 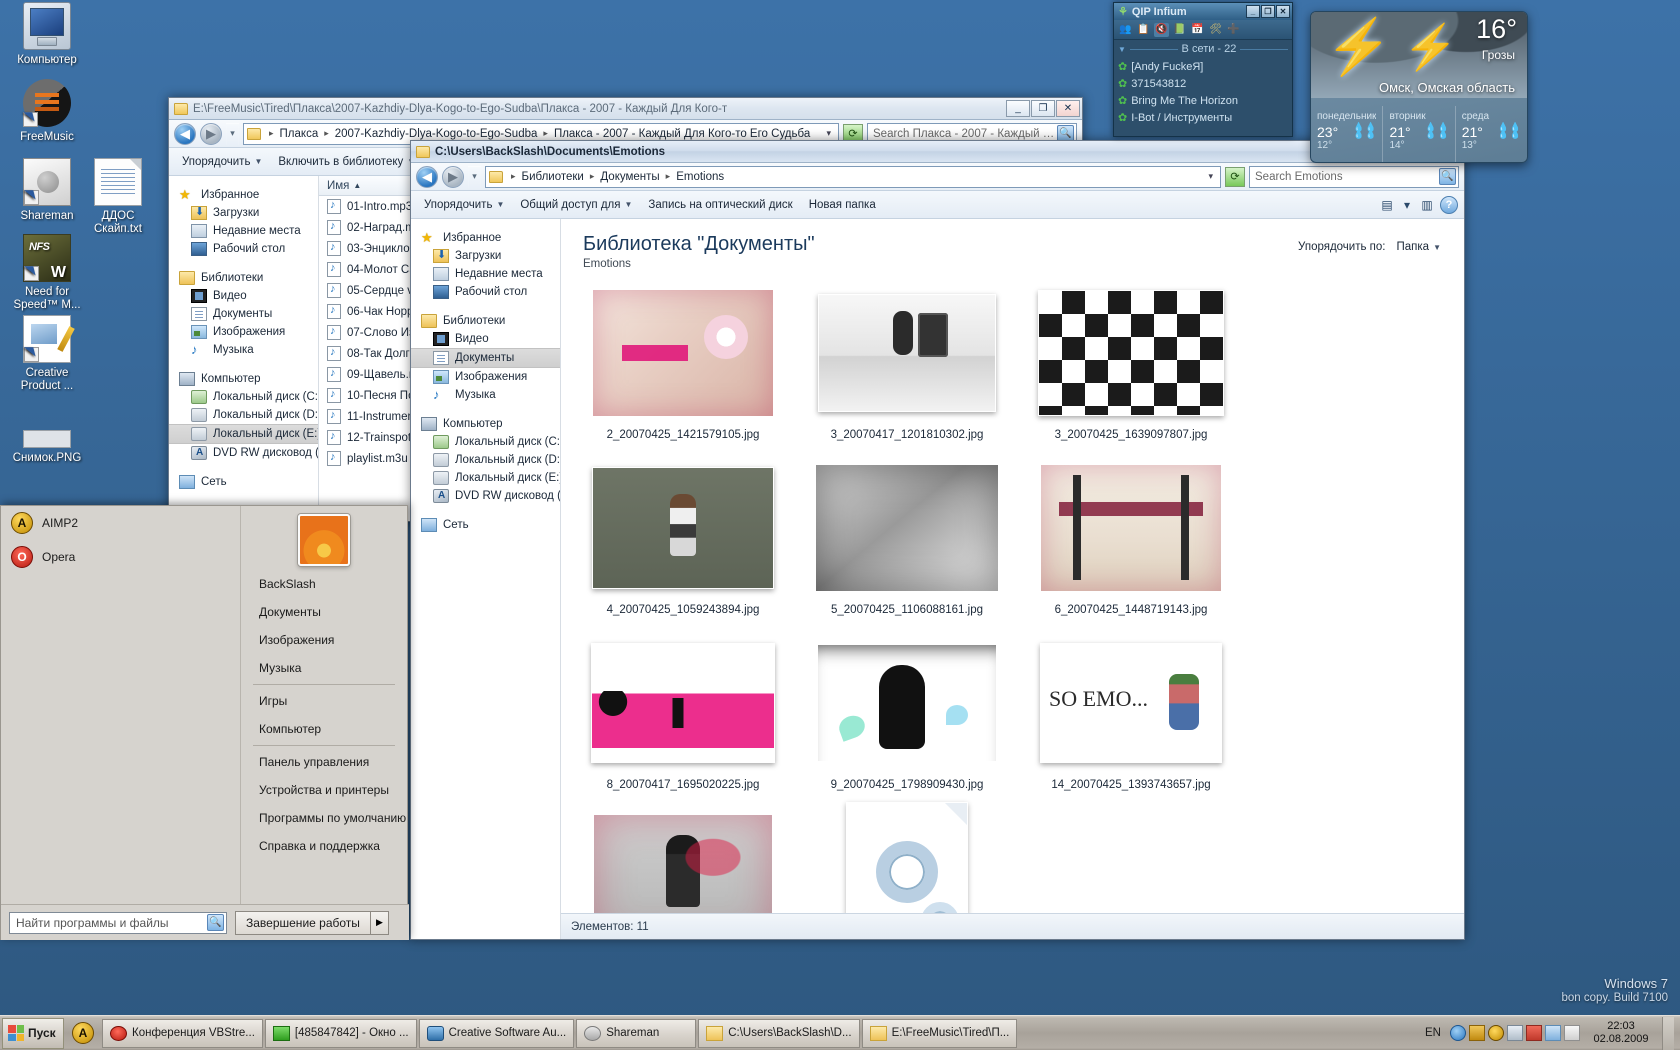 What do you see at coordinates (1203, 83) in the screenshot?
I see `qip-contact: ✿ 371543812` at bounding box center [1203, 83].